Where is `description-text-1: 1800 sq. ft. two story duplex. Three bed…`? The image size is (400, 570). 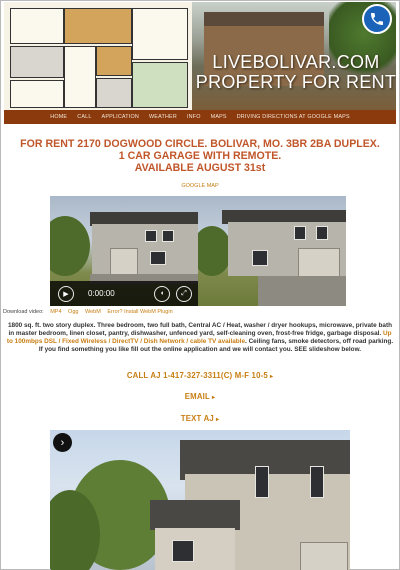
description-text-1: 1800 sq. ft. two story duplex. Three bed… is located at coordinates (200, 329).